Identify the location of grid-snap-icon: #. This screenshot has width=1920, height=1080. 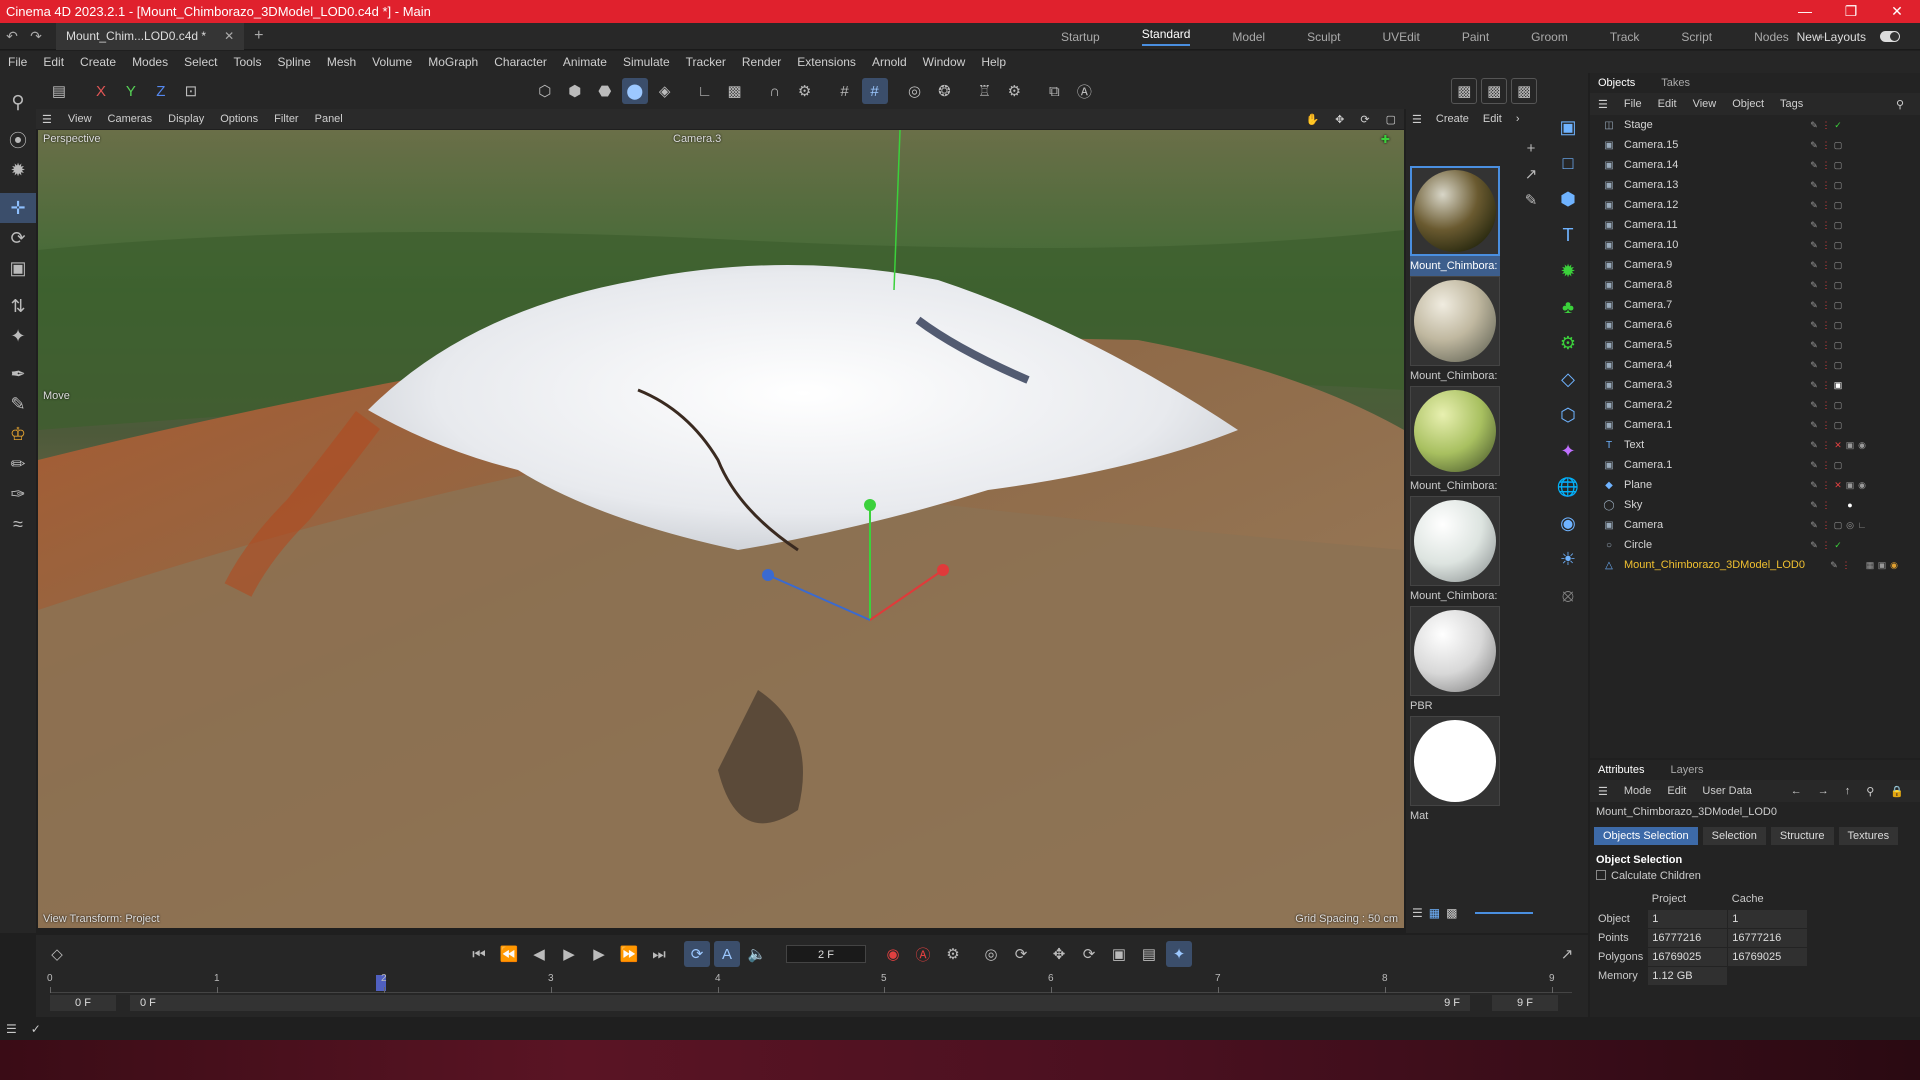
(874, 91).